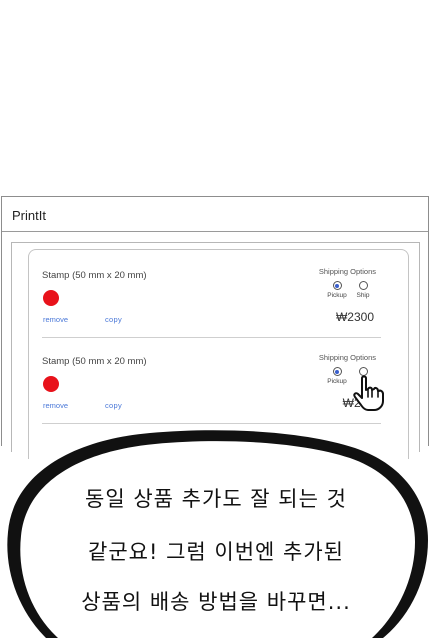  I want to click on ship-label: Ship, so click(363, 295).